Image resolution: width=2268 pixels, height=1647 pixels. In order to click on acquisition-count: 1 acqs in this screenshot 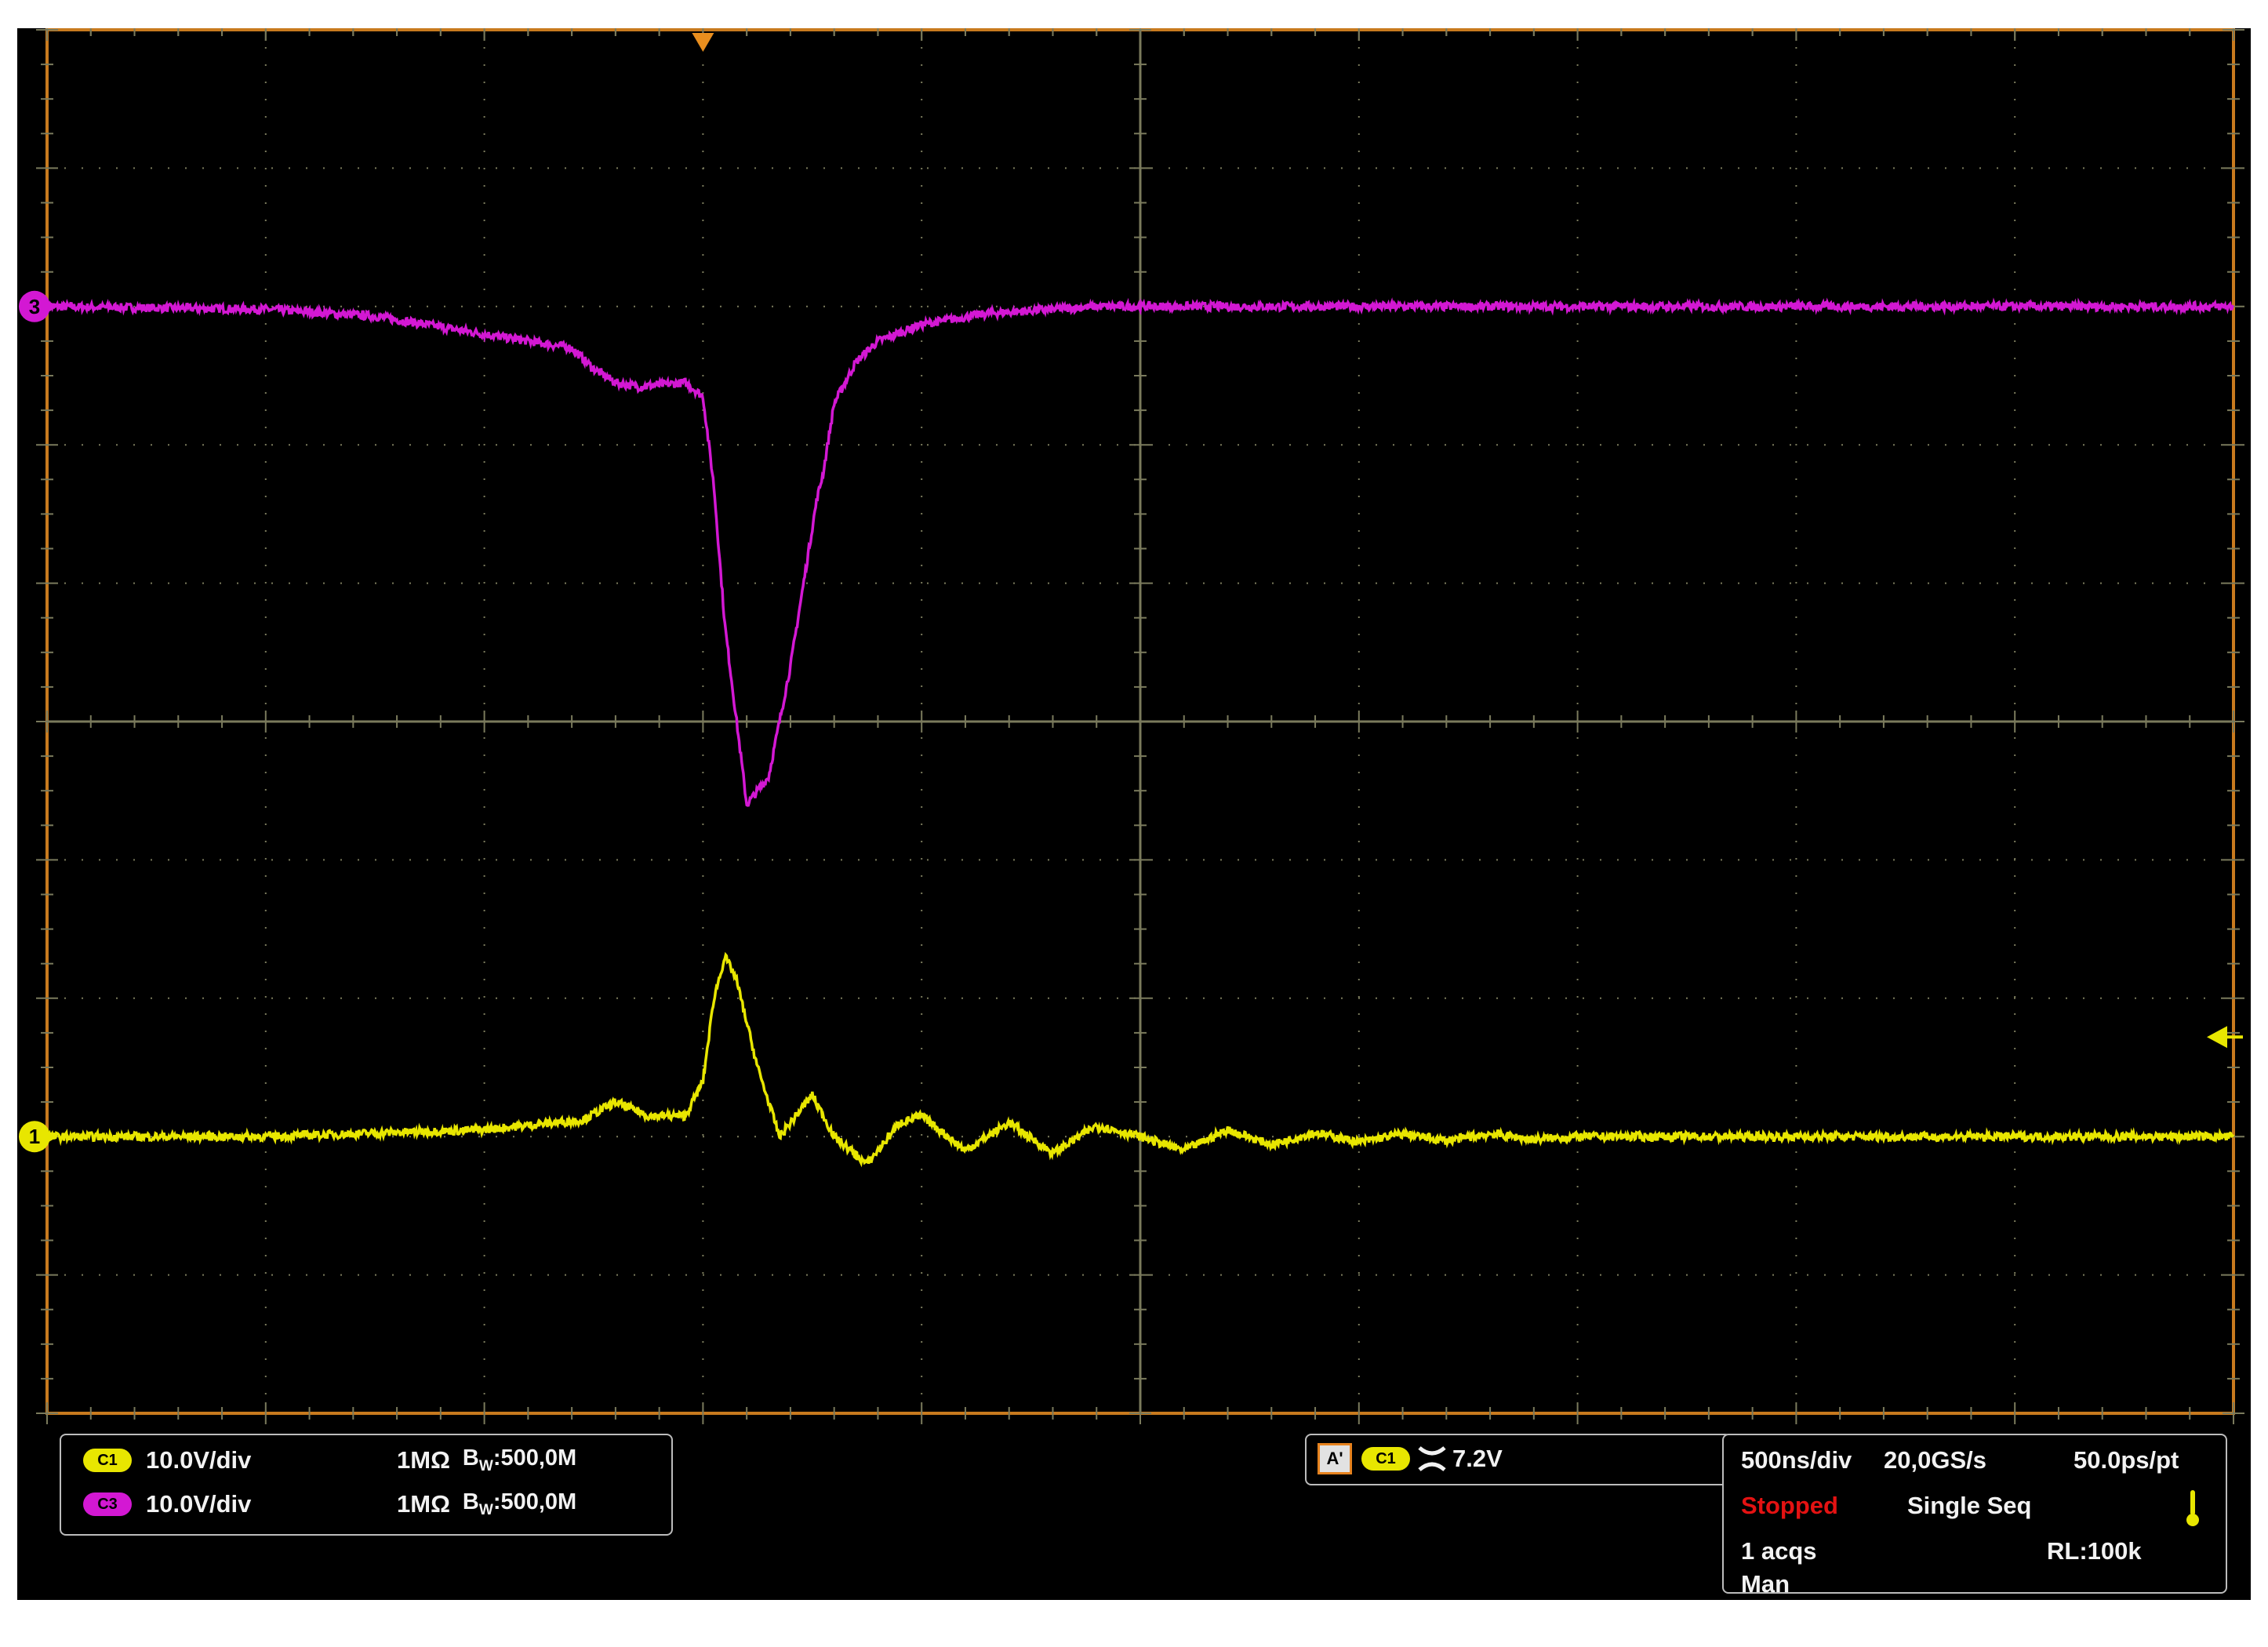, I will do `click(1779, 1551)`.